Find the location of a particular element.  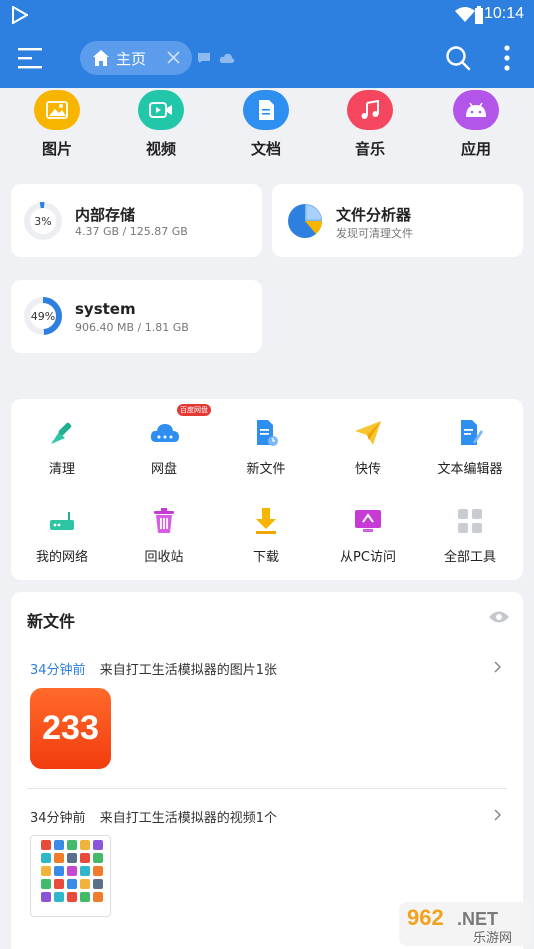

thumbnail-logo-text: 233 is located at coordinates (70, 728).